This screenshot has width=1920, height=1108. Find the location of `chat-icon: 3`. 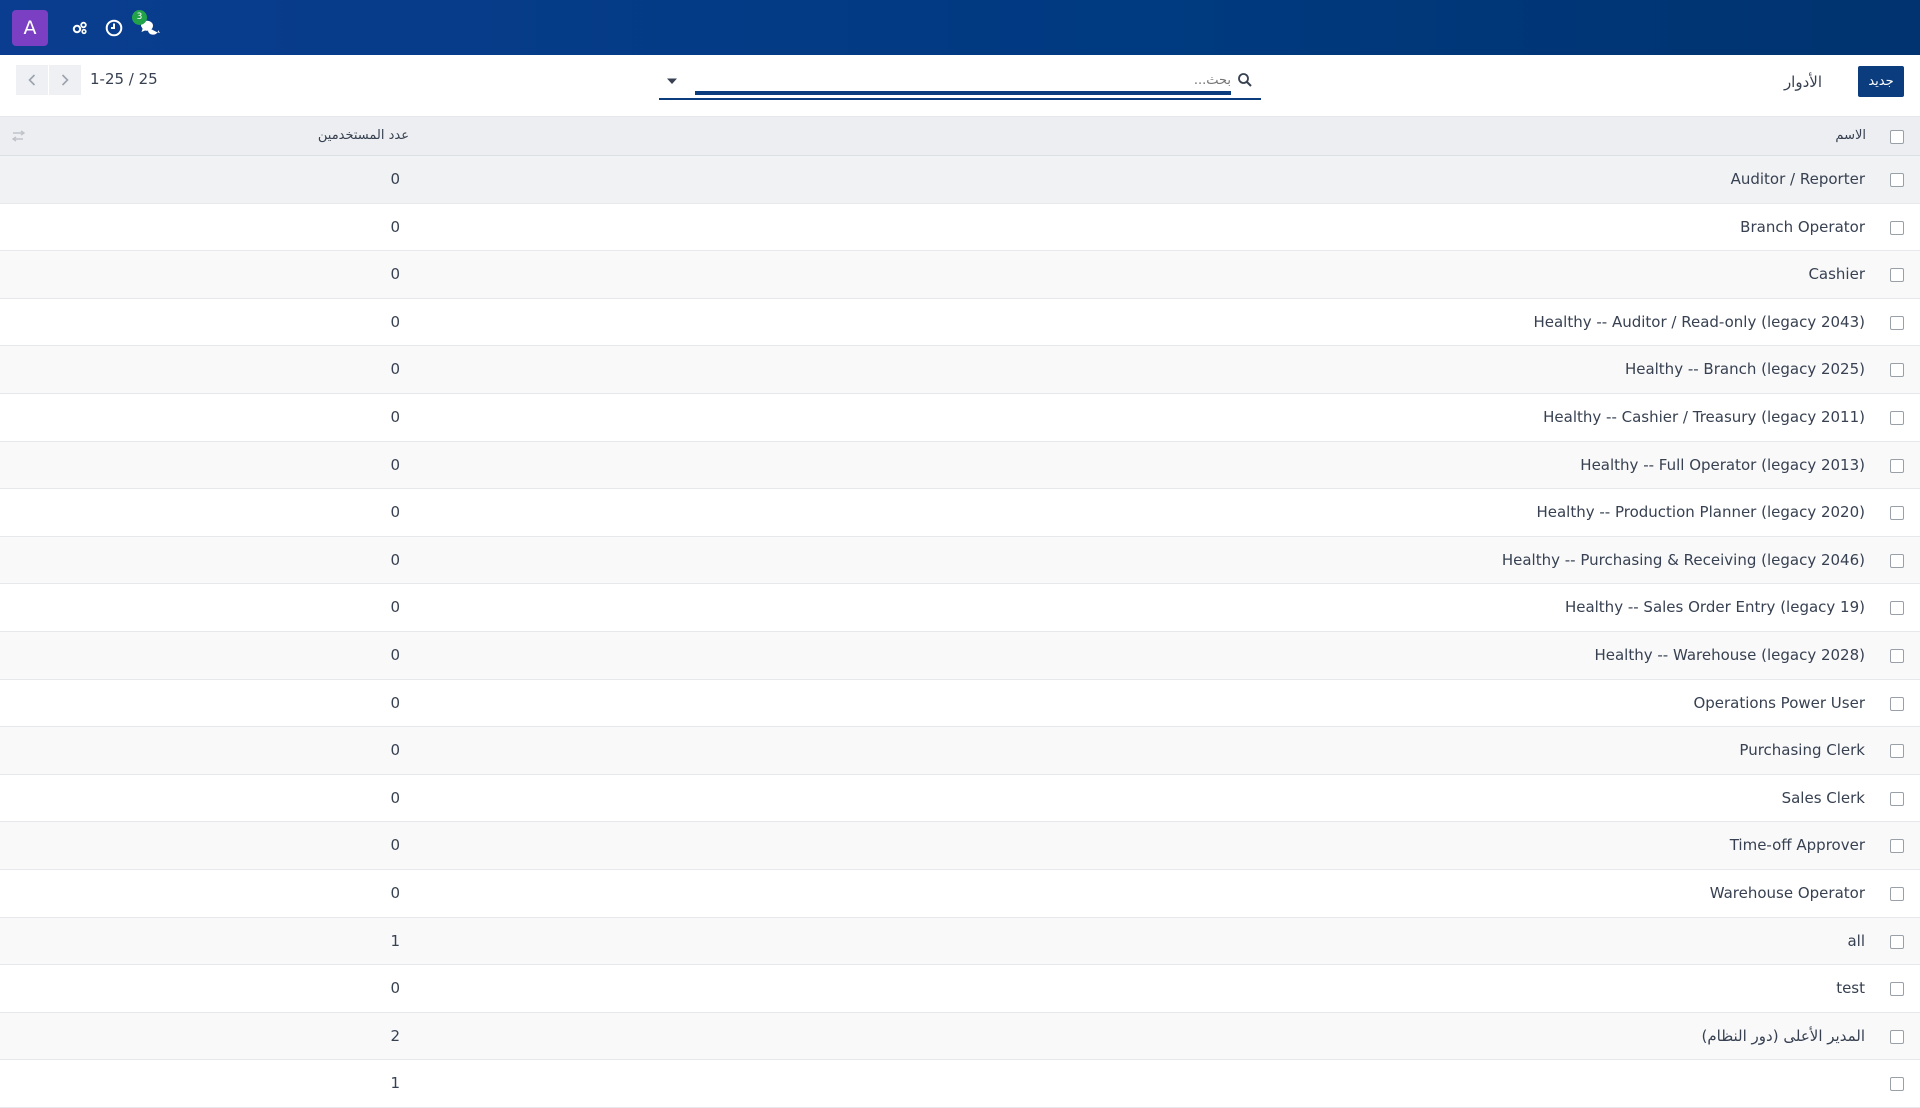

chat-icon: 3 is located at coordinates (147, 23).